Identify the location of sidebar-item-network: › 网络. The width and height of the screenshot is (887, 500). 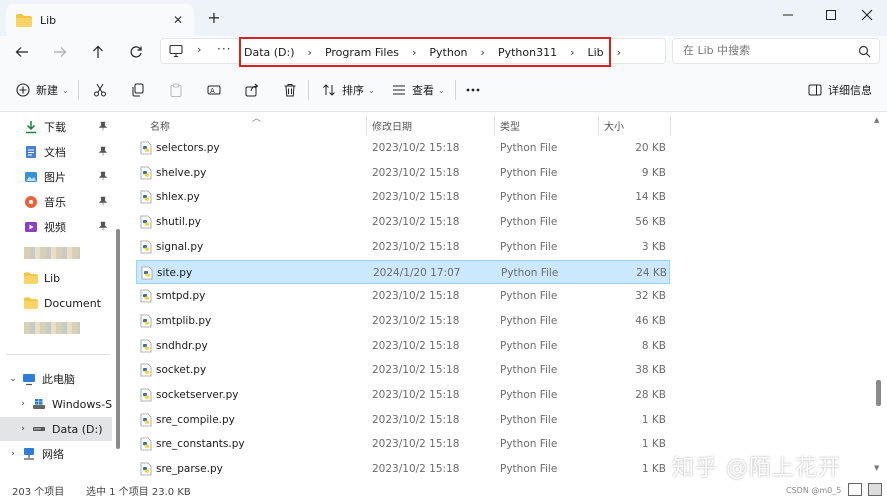
(56, 454).